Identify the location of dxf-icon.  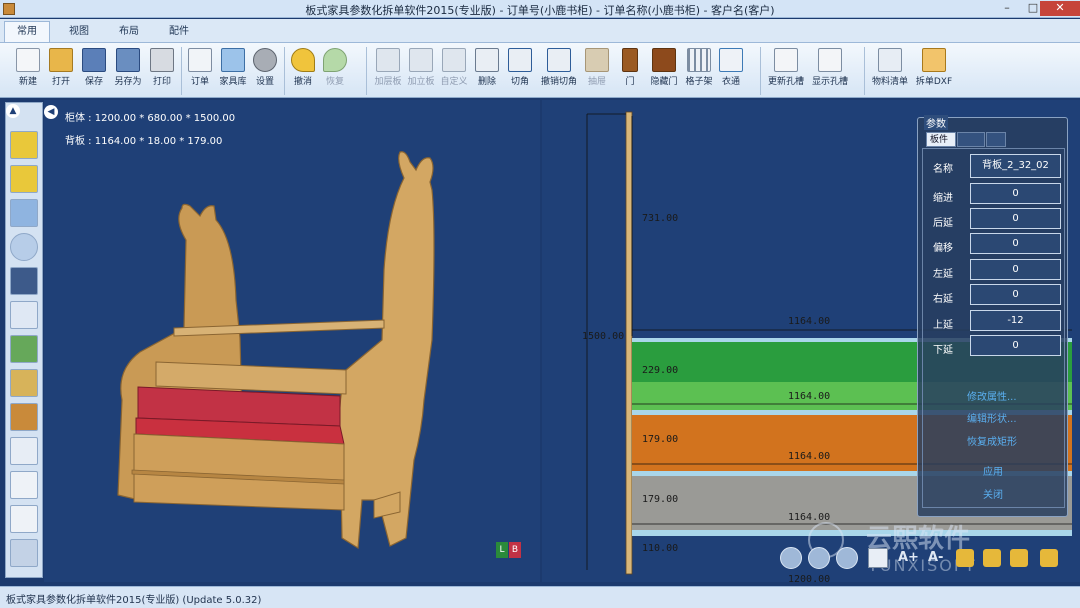
(934, 60).